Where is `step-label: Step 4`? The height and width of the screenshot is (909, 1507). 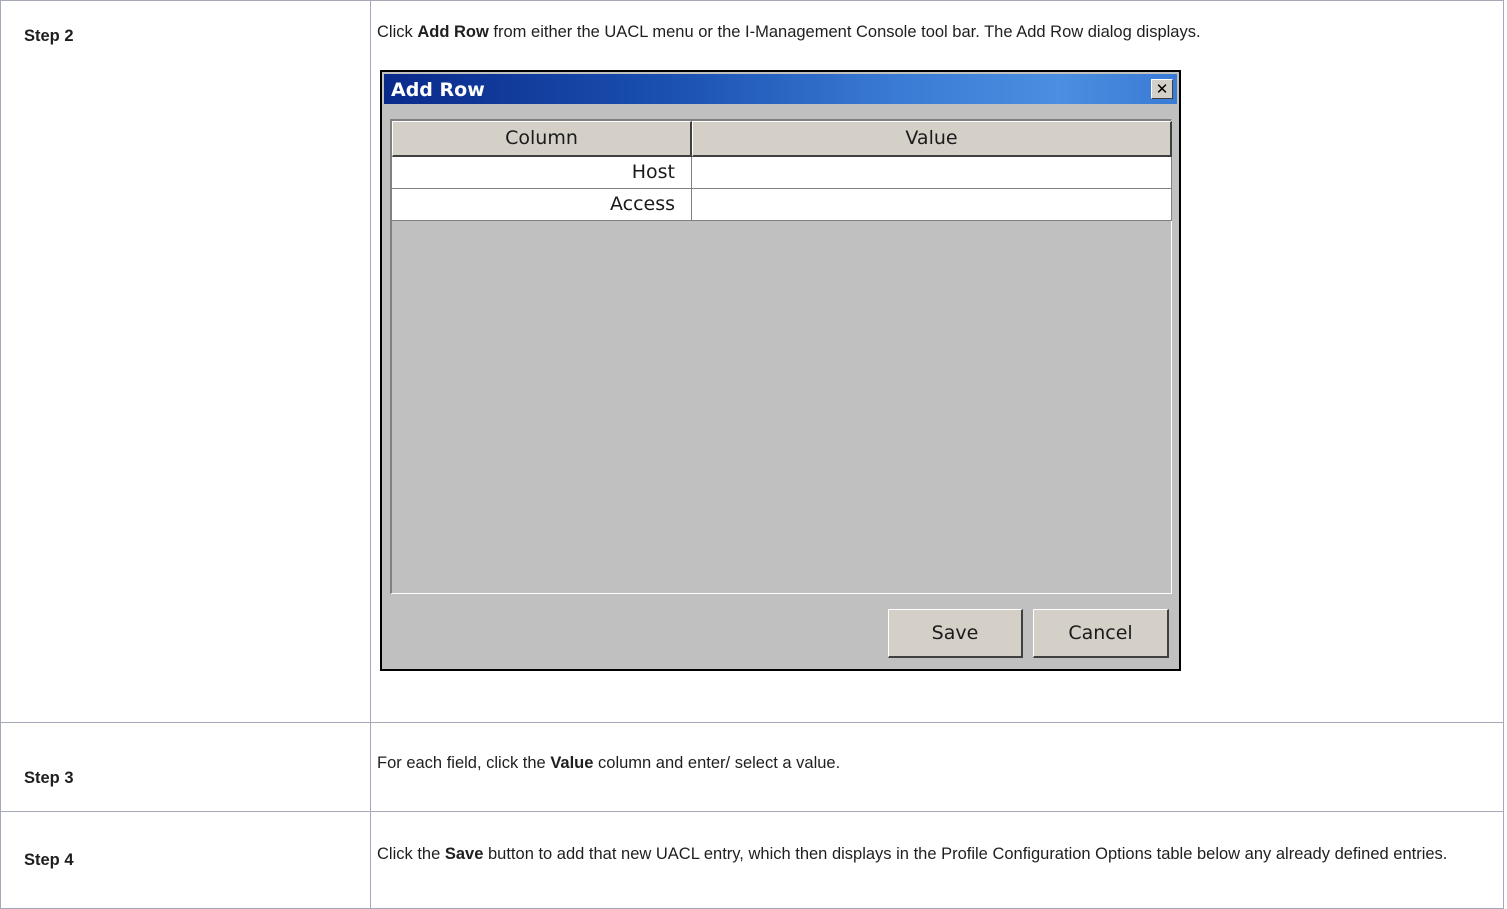
step-label: Step 4 is located at coordinates (185, 860).